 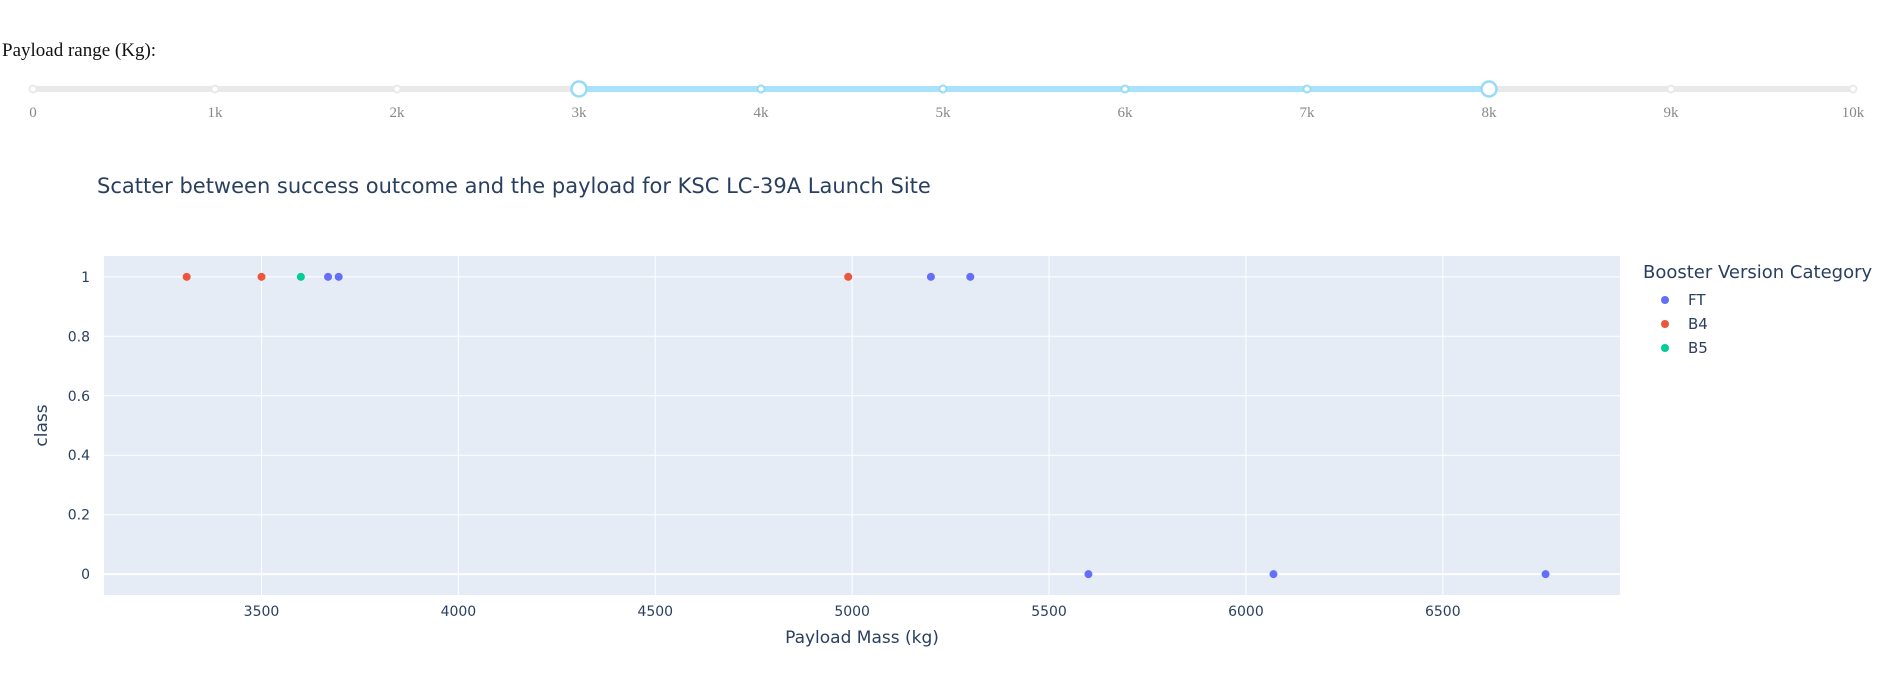 I want to click on slider-mark-label: 9k, so click(x=1672, y=113).